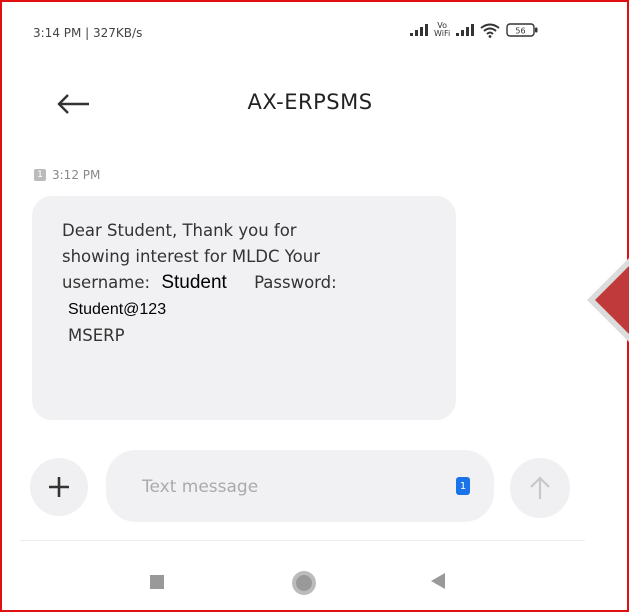  I want to click on battery-level: 56, so click(521, 31).